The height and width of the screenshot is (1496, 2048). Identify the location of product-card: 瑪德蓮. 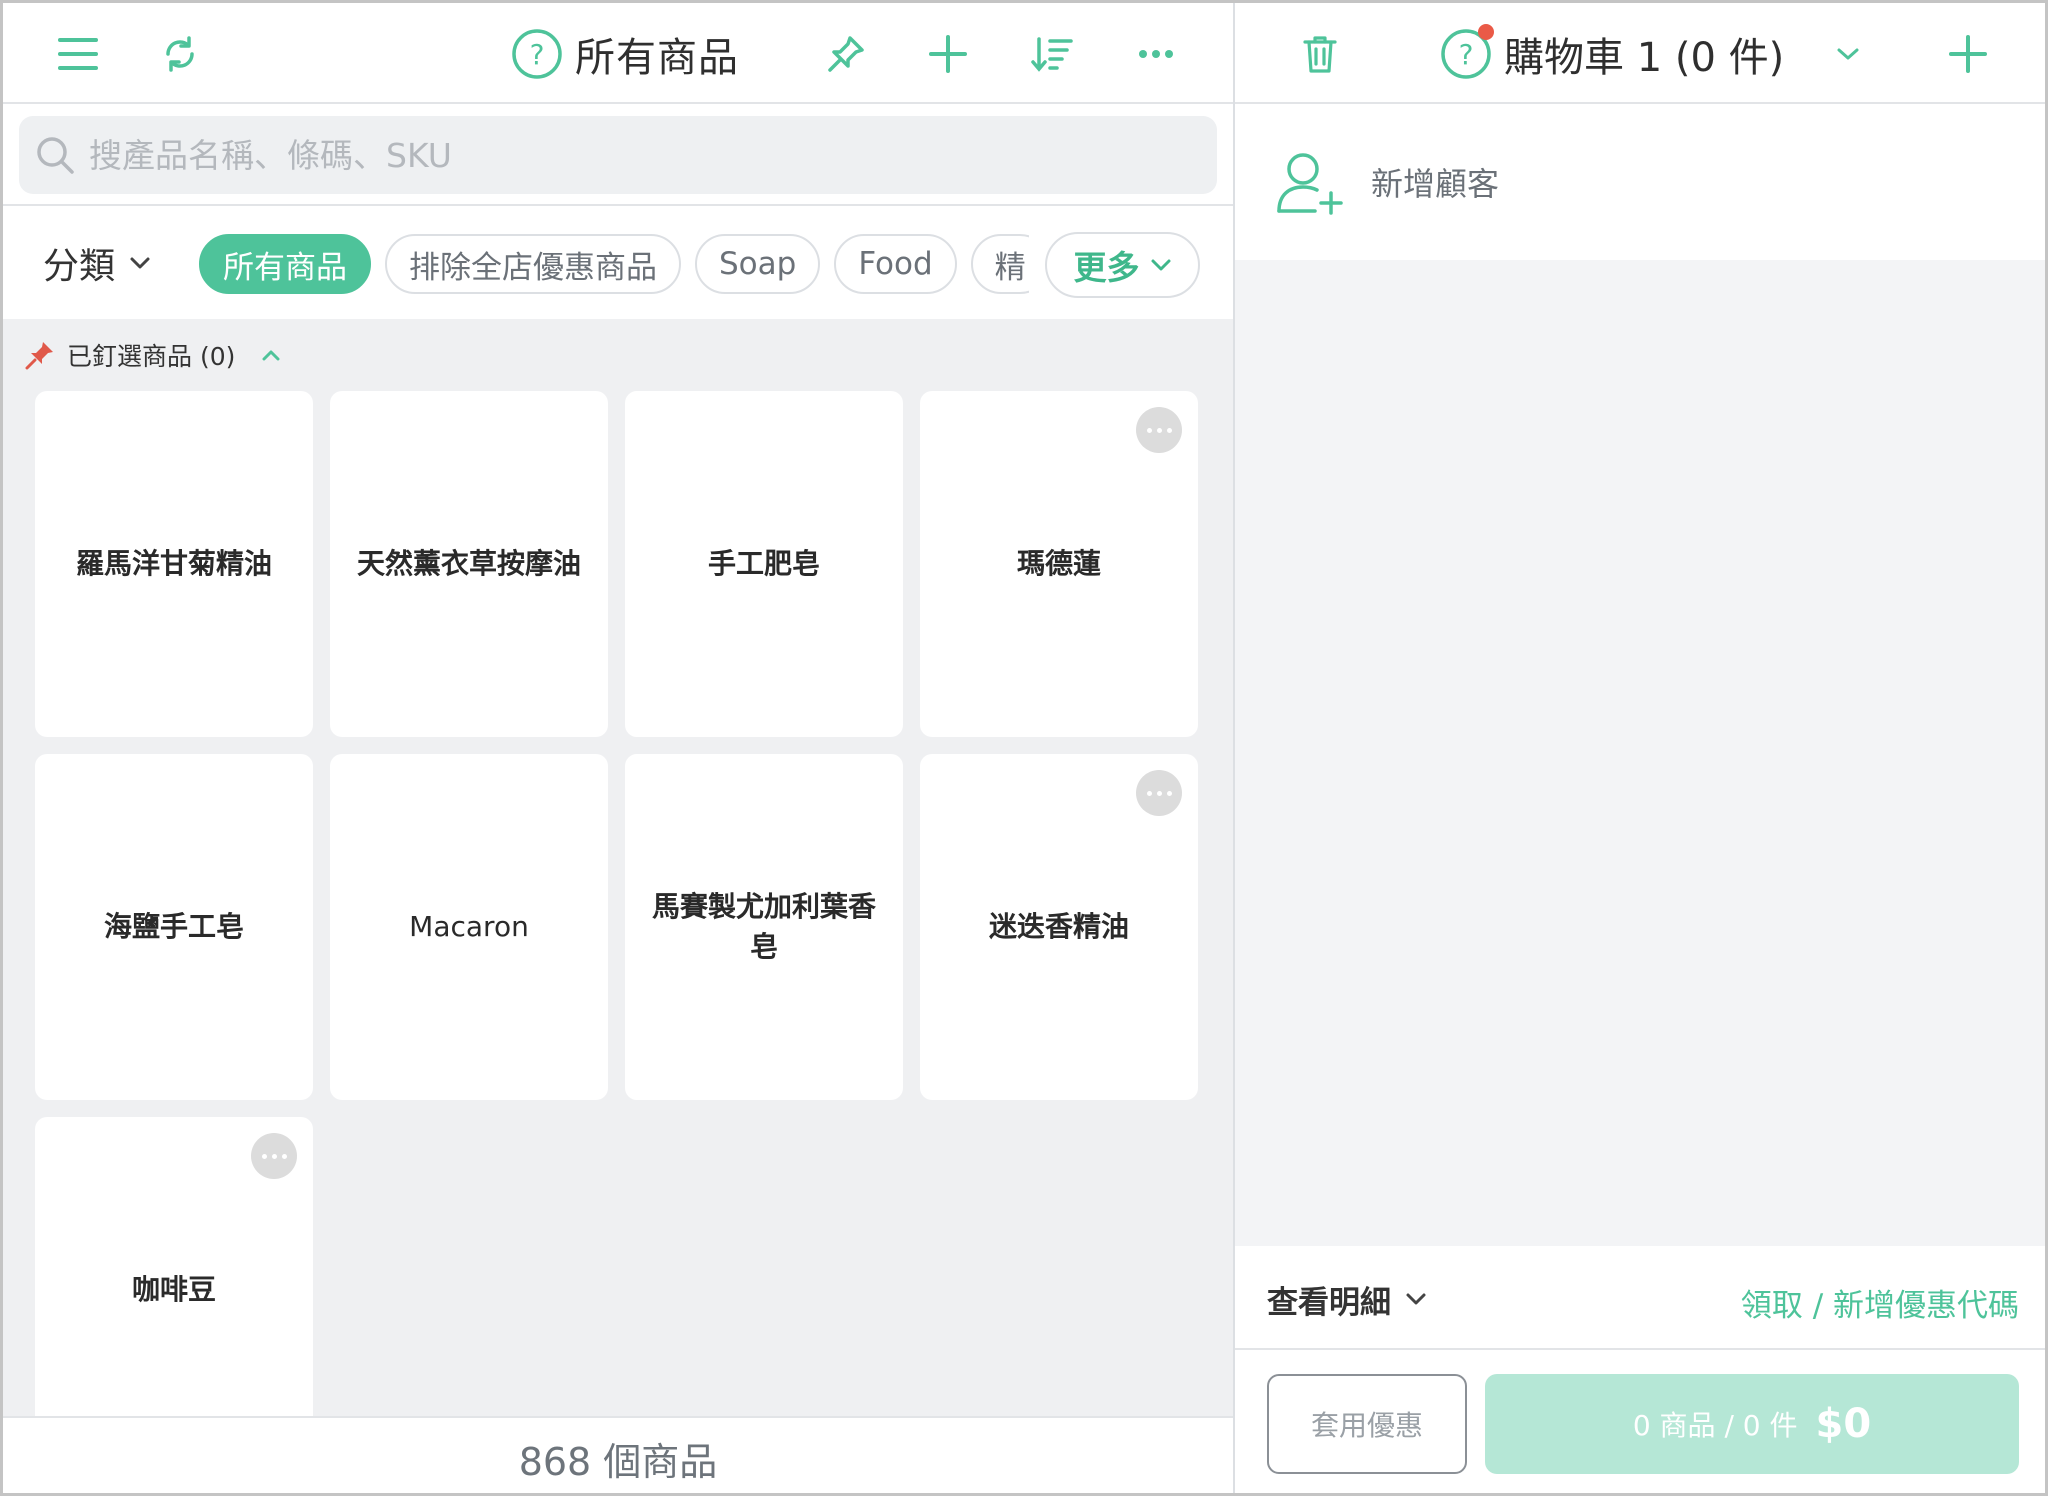
(1059, 564).